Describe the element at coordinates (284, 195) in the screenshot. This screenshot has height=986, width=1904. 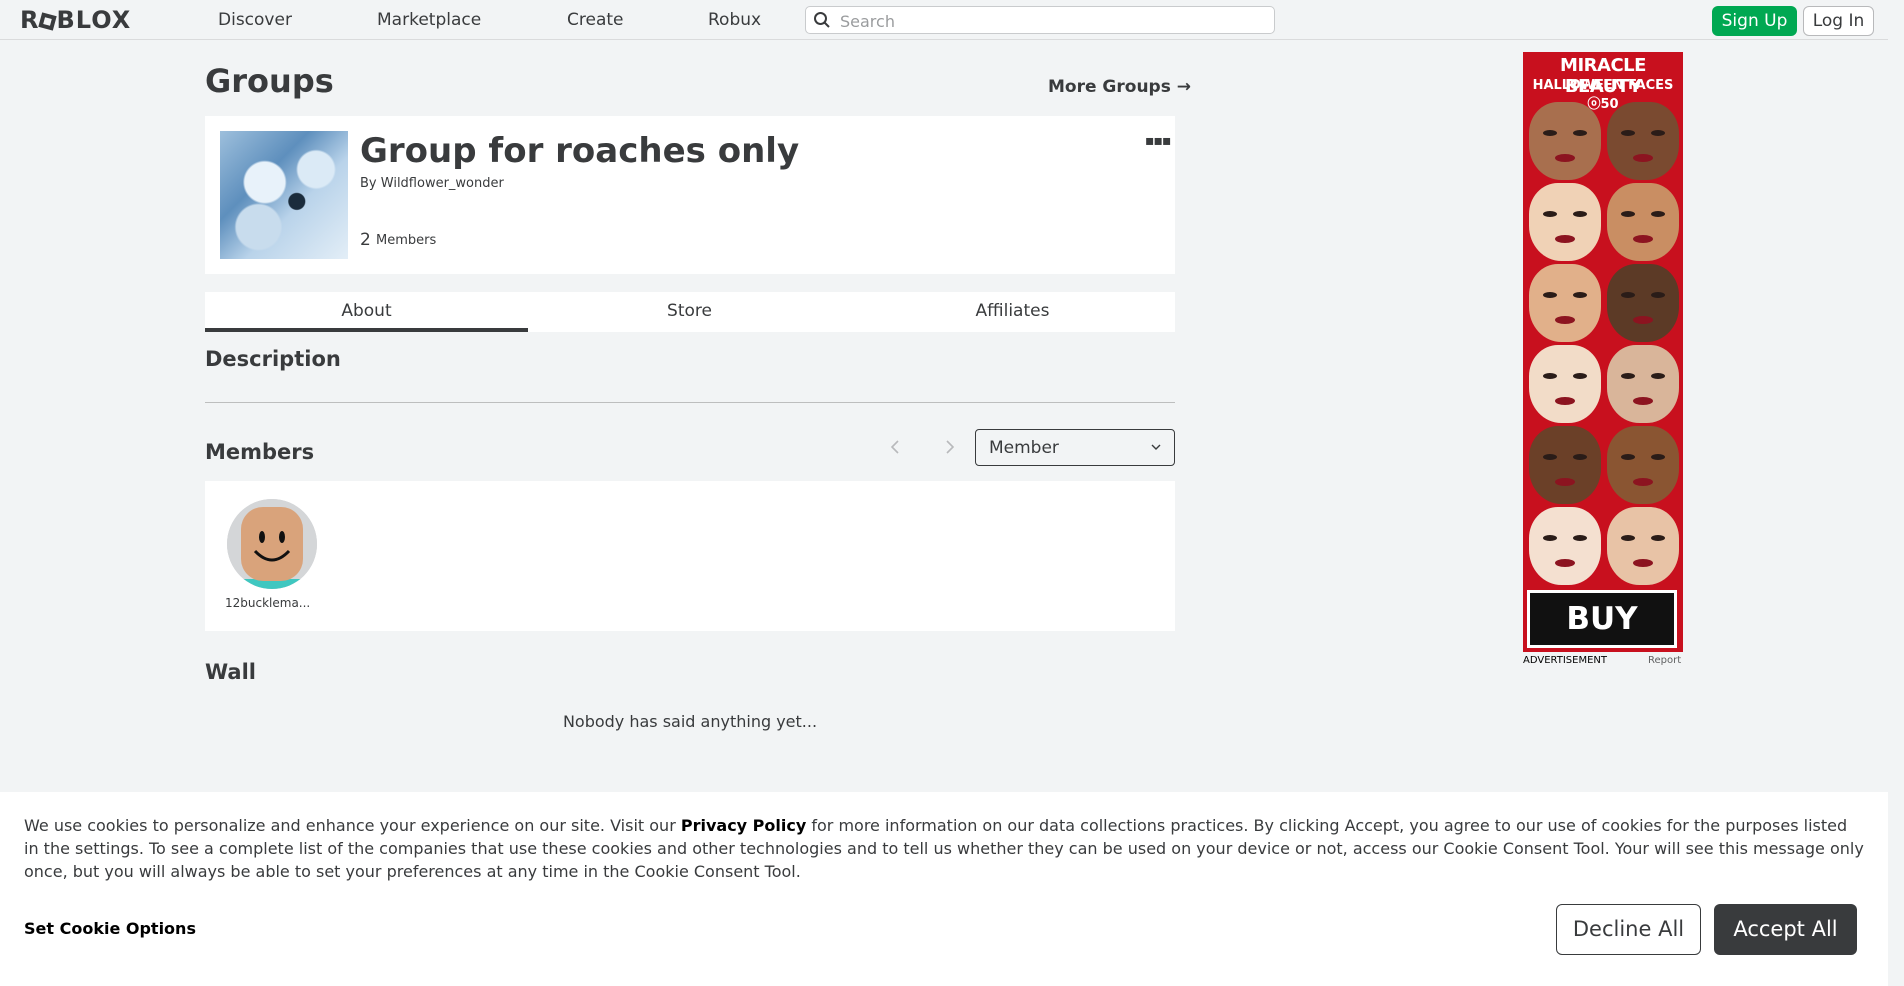
I see `group-emblem-image` at that location.